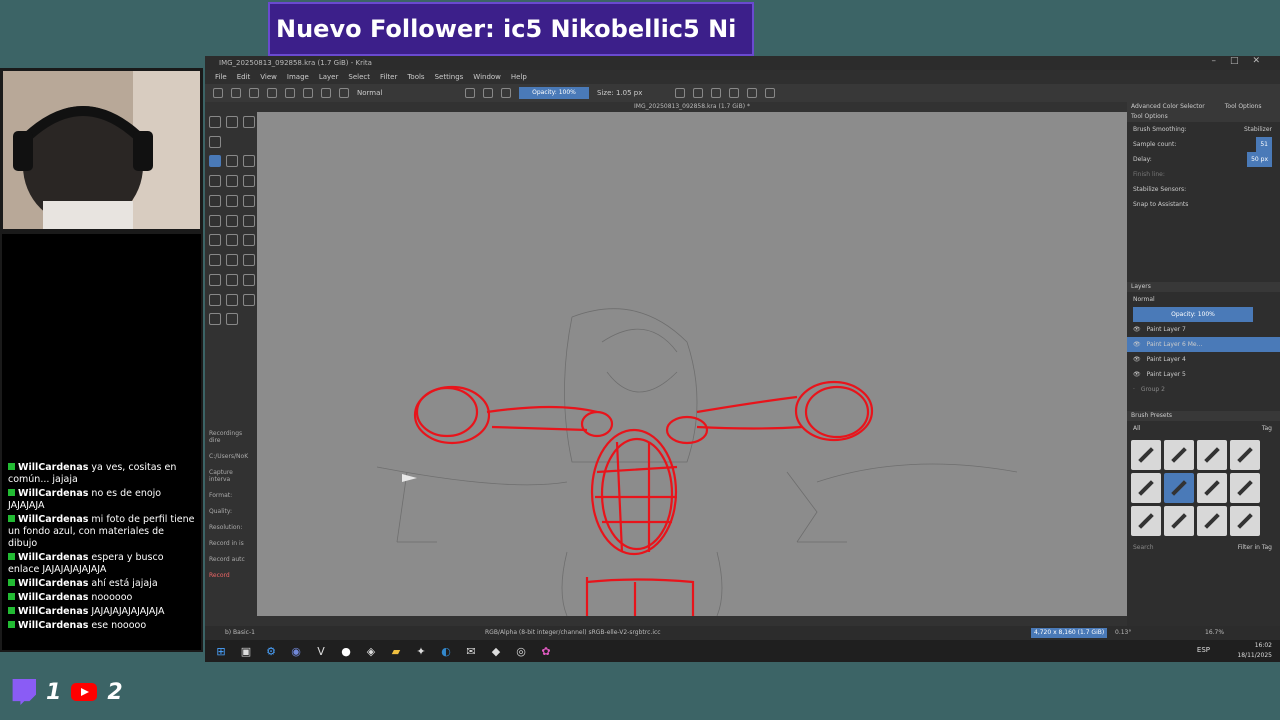 The image size is (1280, 720). What do you see at coordinates (254, 93) in the screenshot?
I see `save-icon` at bounding box center [254, 93].